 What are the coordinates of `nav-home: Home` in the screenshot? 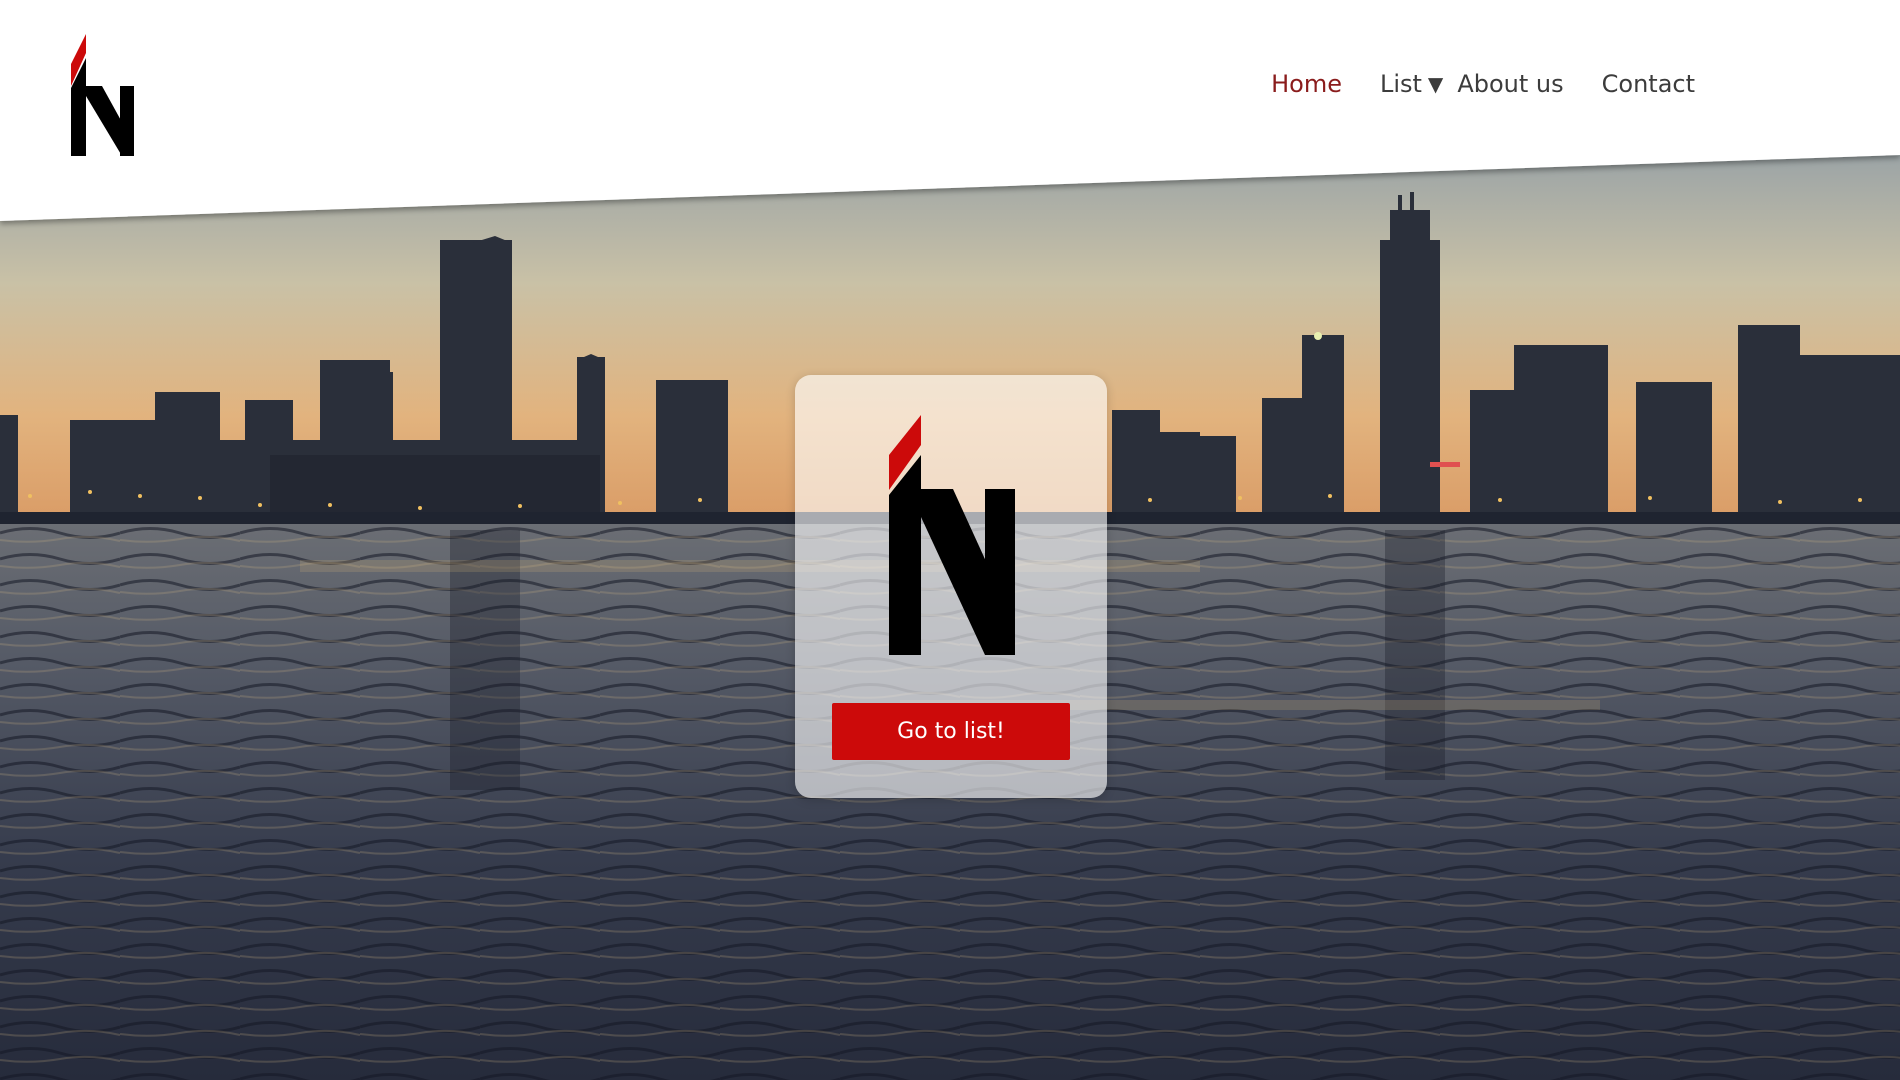 It's located at (1306, 84).